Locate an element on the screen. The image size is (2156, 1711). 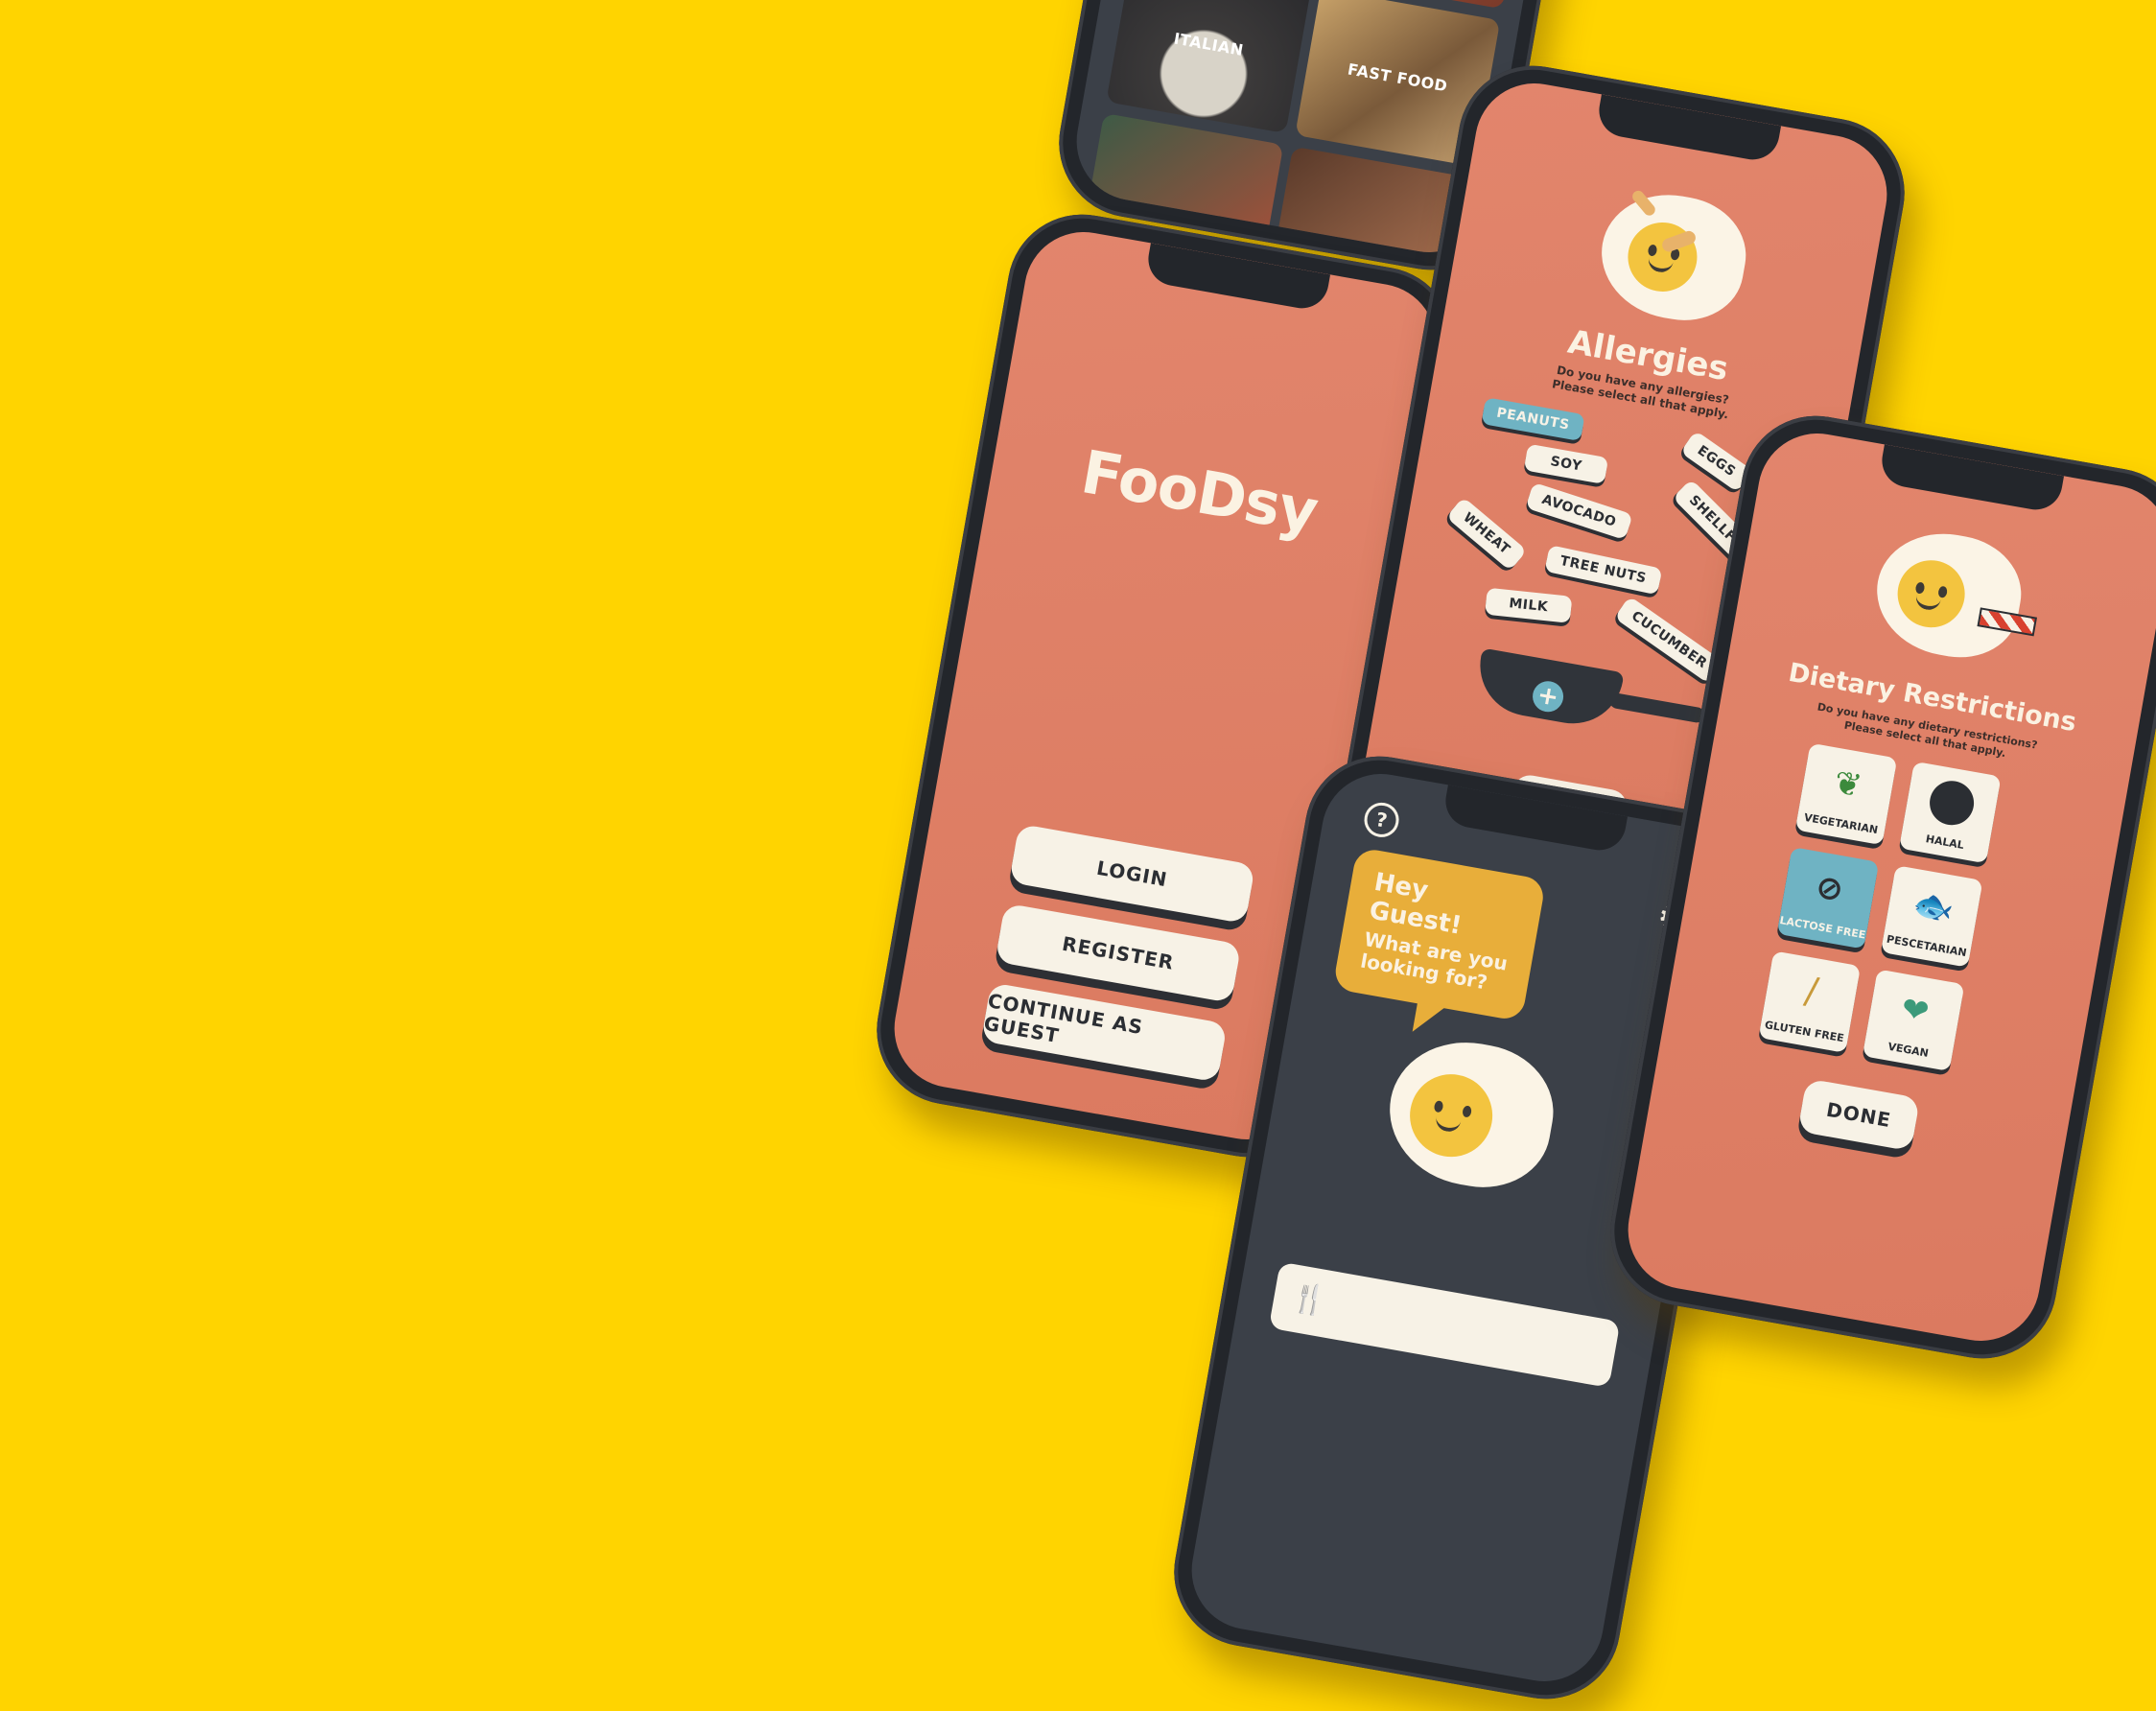
allergy-tag-avocado: AVOCADO is located at coordinates (1579, 510).